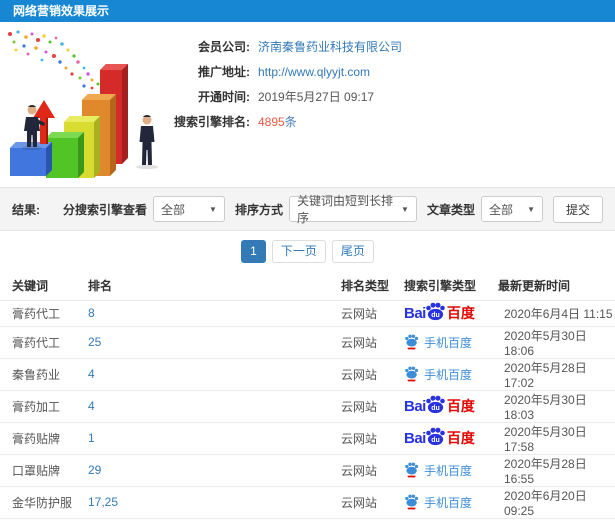  What do you see at coordinates (451, 286) in the screenshot?
I see `col-engine-type: 搜索引擎类型` at bounding box center [451, 286].